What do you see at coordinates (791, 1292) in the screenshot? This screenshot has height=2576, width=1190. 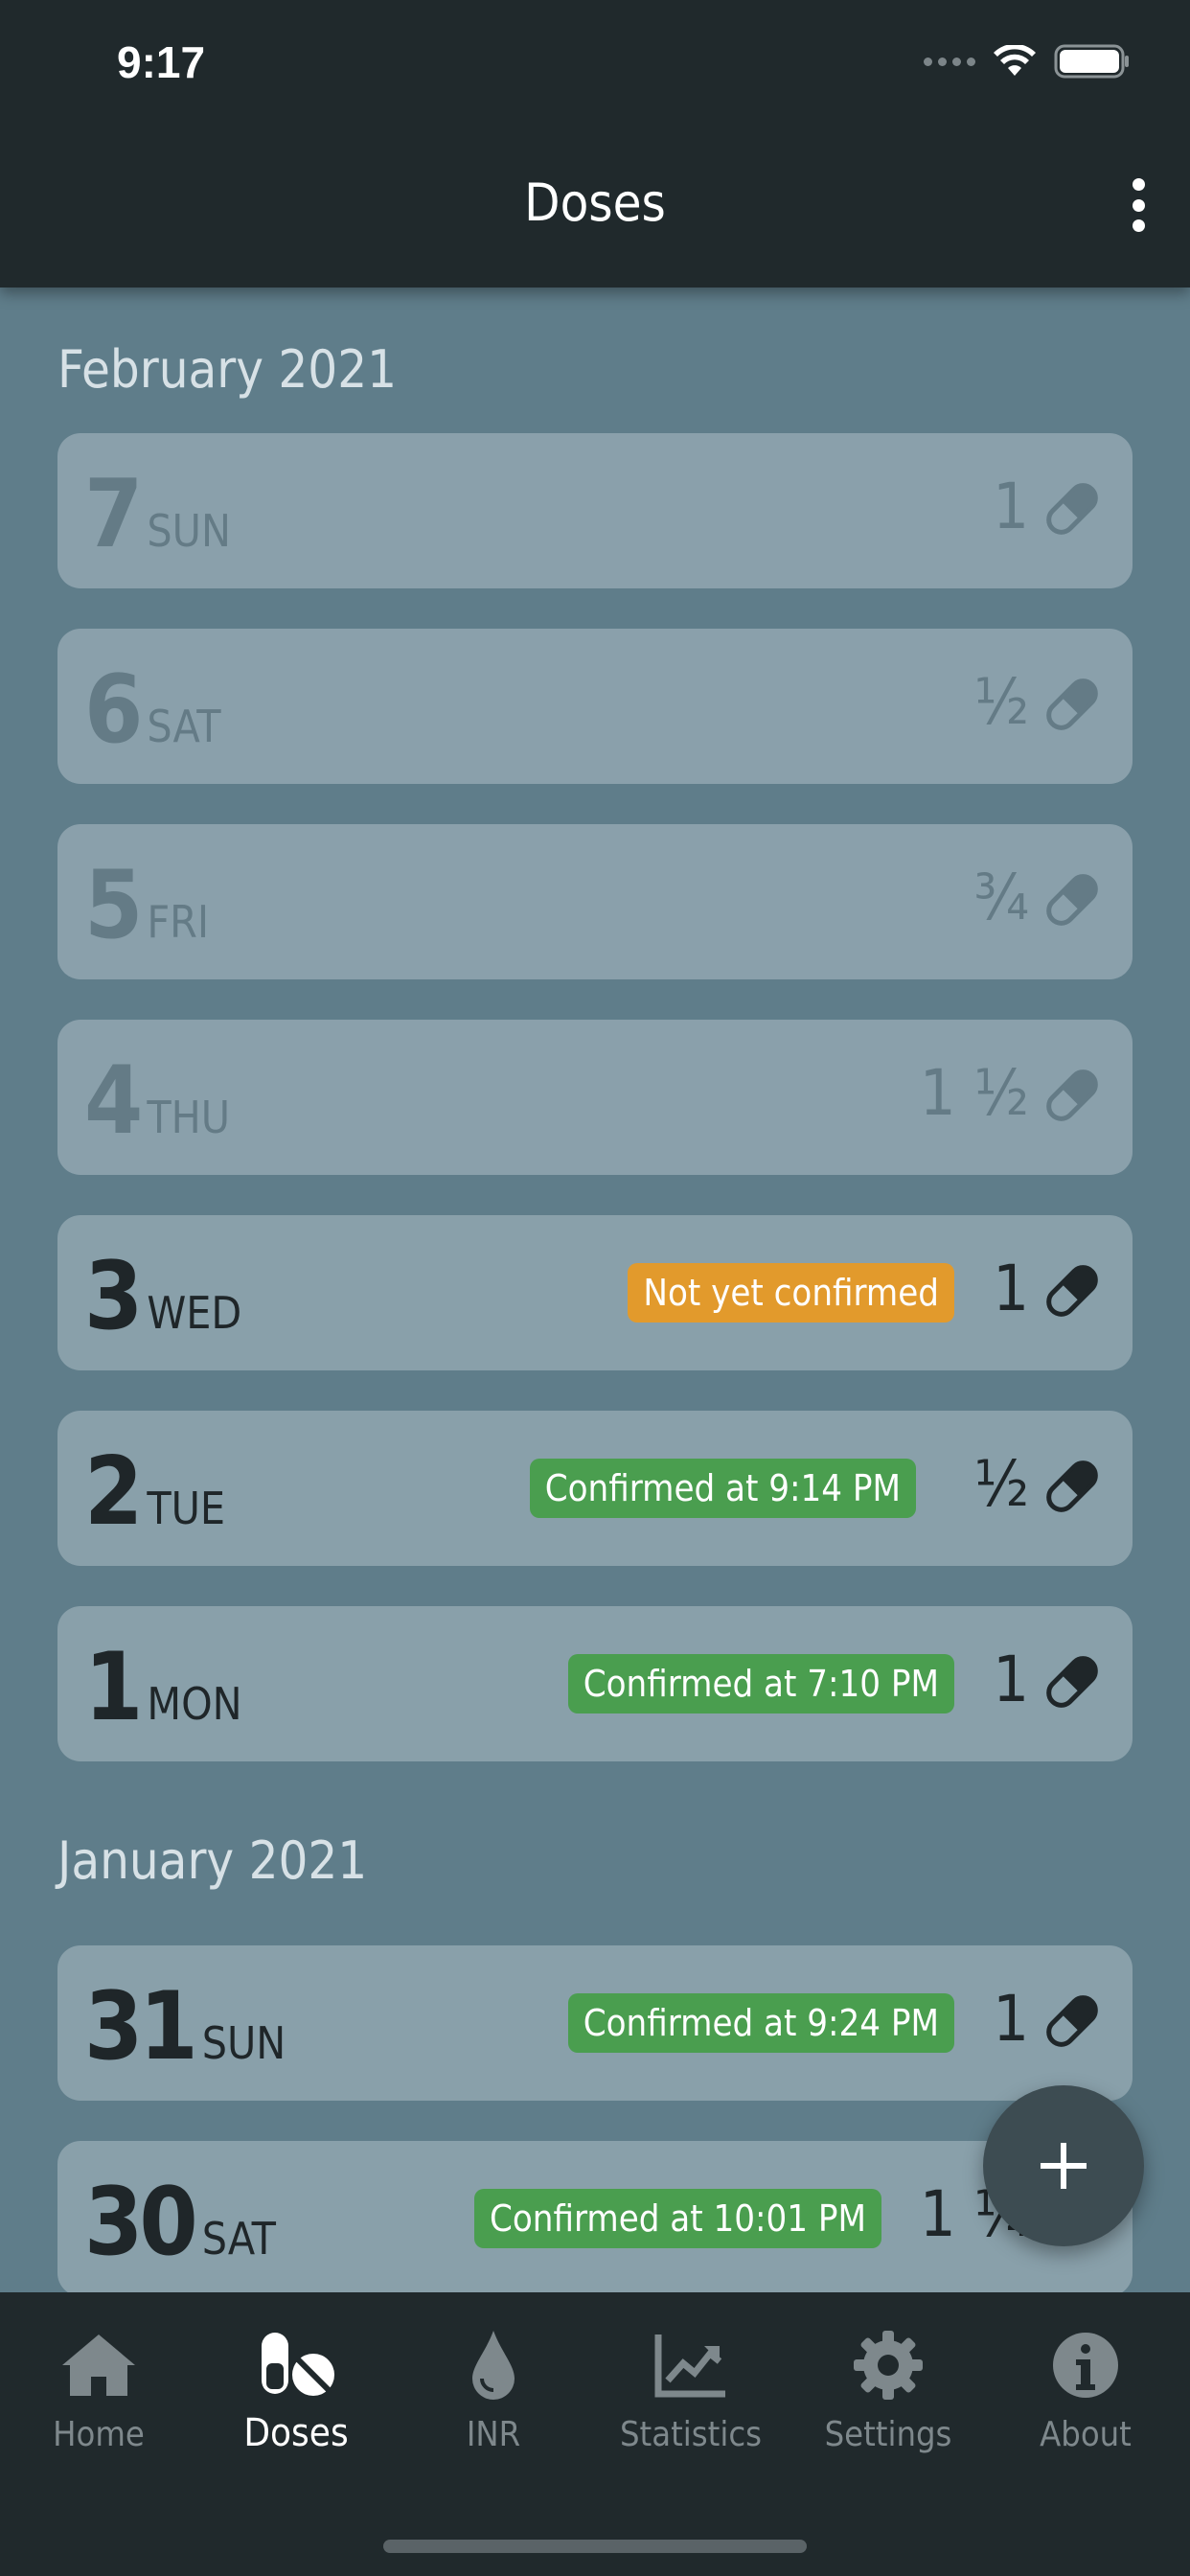 I see `status-badge: Not yet confirmed` at bounding box center [791, 1292].